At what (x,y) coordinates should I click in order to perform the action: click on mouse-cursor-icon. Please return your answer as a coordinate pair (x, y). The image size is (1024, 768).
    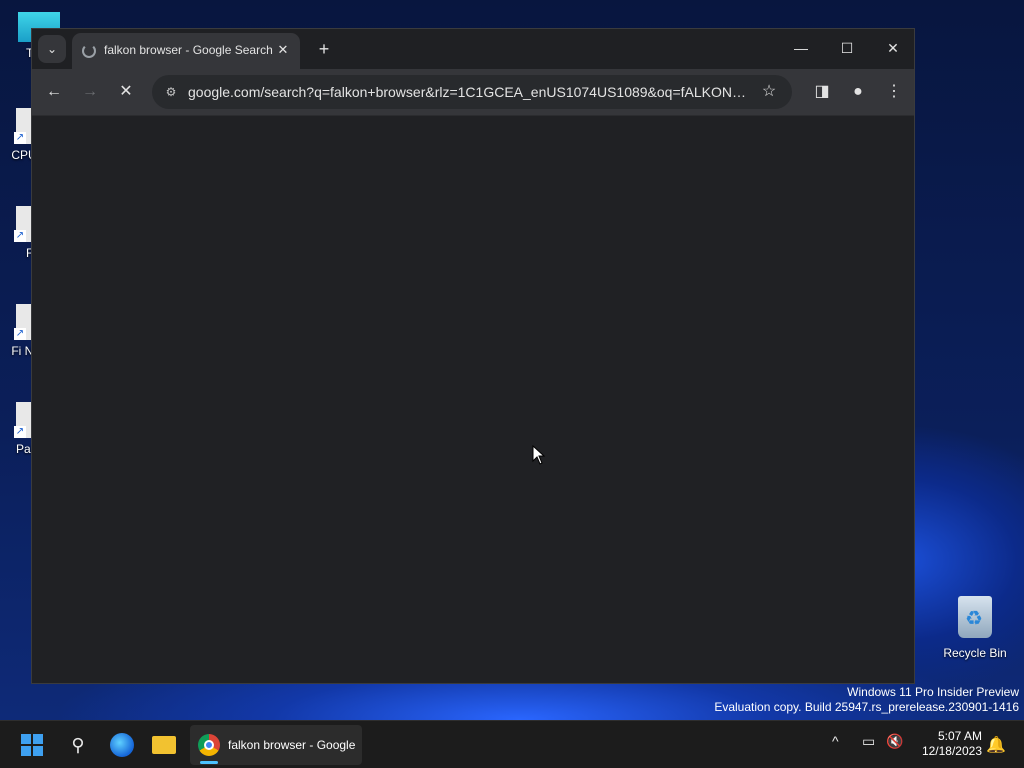
    Looking at the image, I should click on (539, 455).